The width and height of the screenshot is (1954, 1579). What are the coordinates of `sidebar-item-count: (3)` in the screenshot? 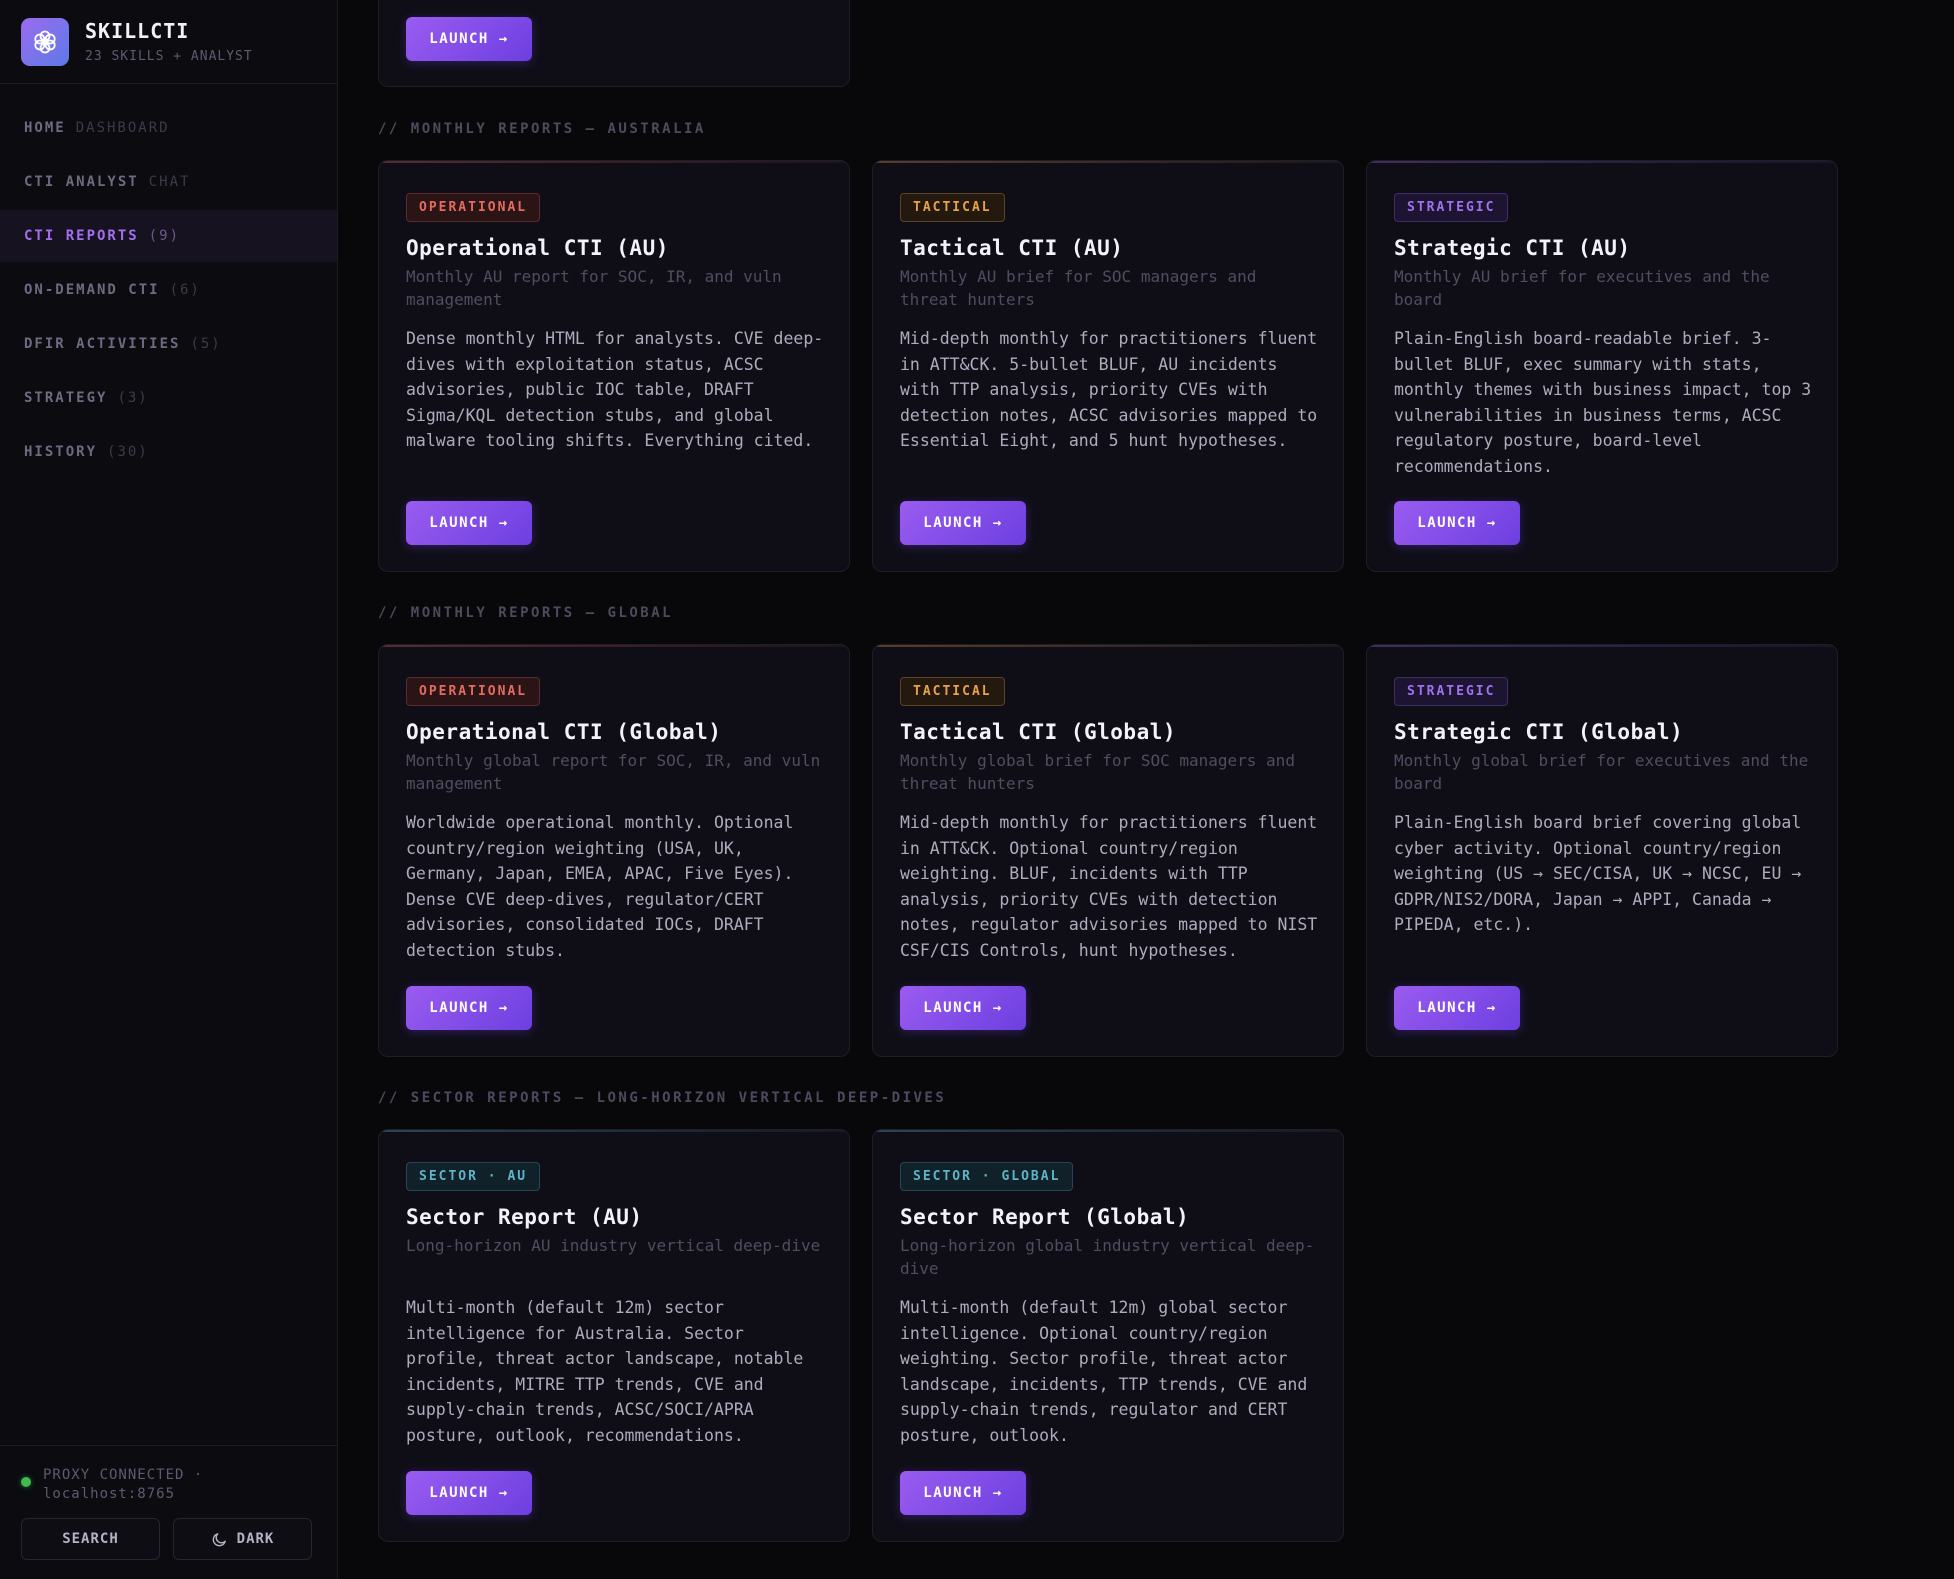 It's located at (133, 398).